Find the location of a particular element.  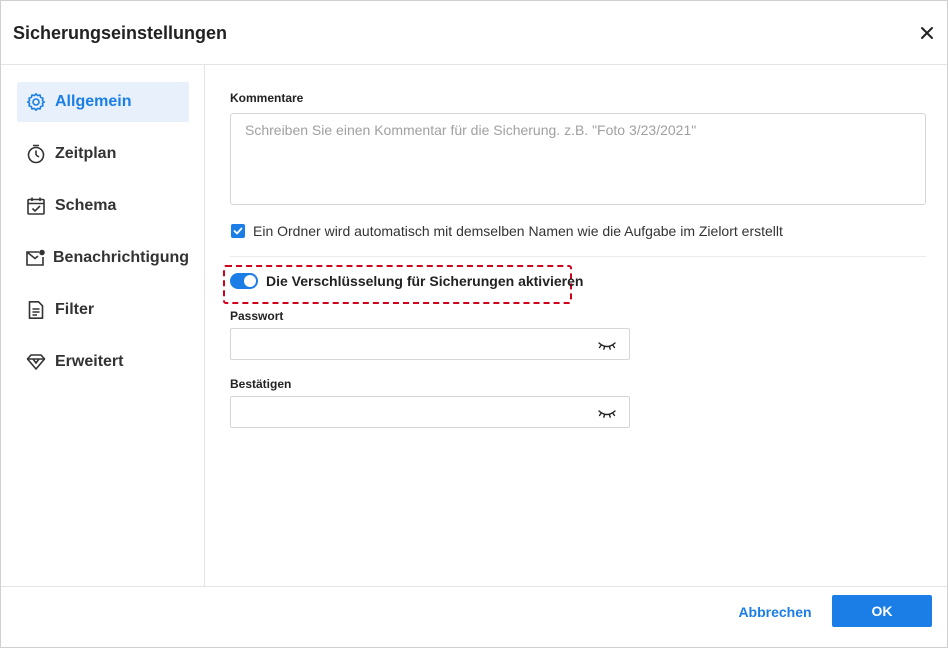

sidebar-item-label: Zeitplan is located at coordinates (86, 153).